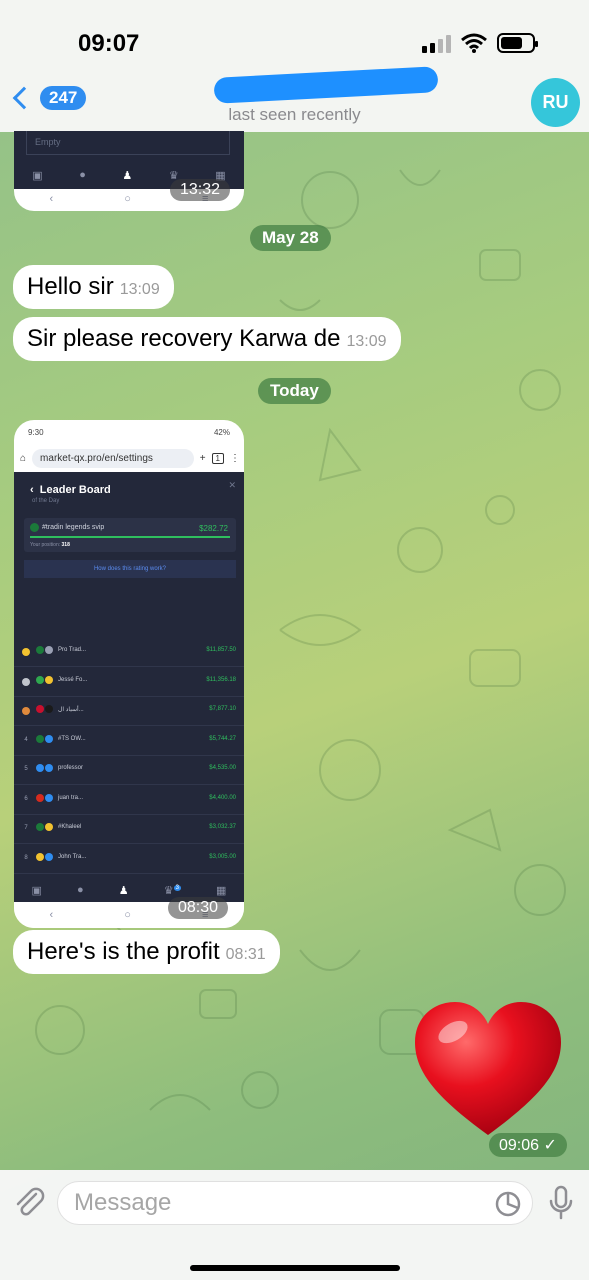  Describe the element at coordinates (73, 527) in the screenshot. I see `own-name: #tradin legends svip` at that location.